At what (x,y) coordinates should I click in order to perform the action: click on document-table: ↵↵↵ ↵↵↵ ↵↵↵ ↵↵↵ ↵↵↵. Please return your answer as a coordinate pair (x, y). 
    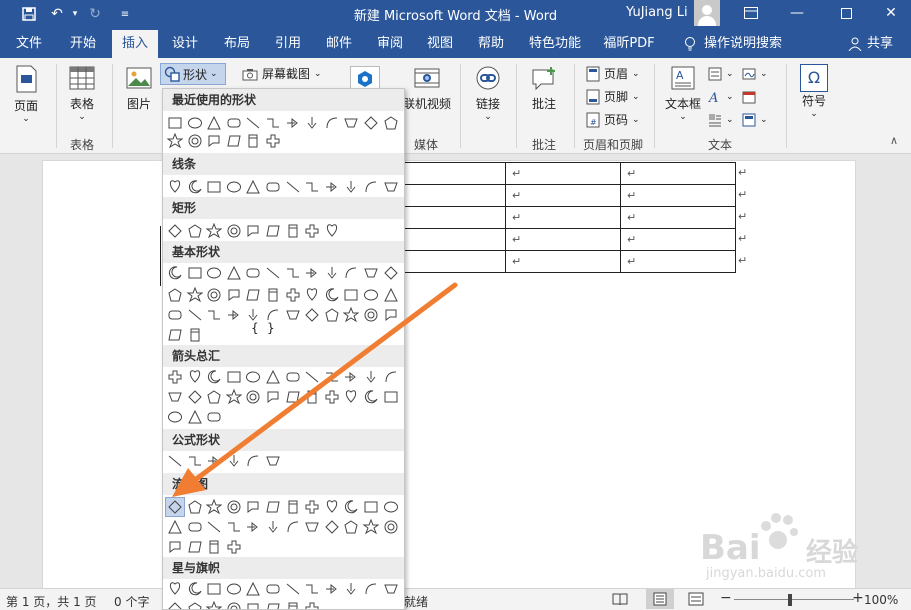
    Looking at the image, I should click on (563, 217).